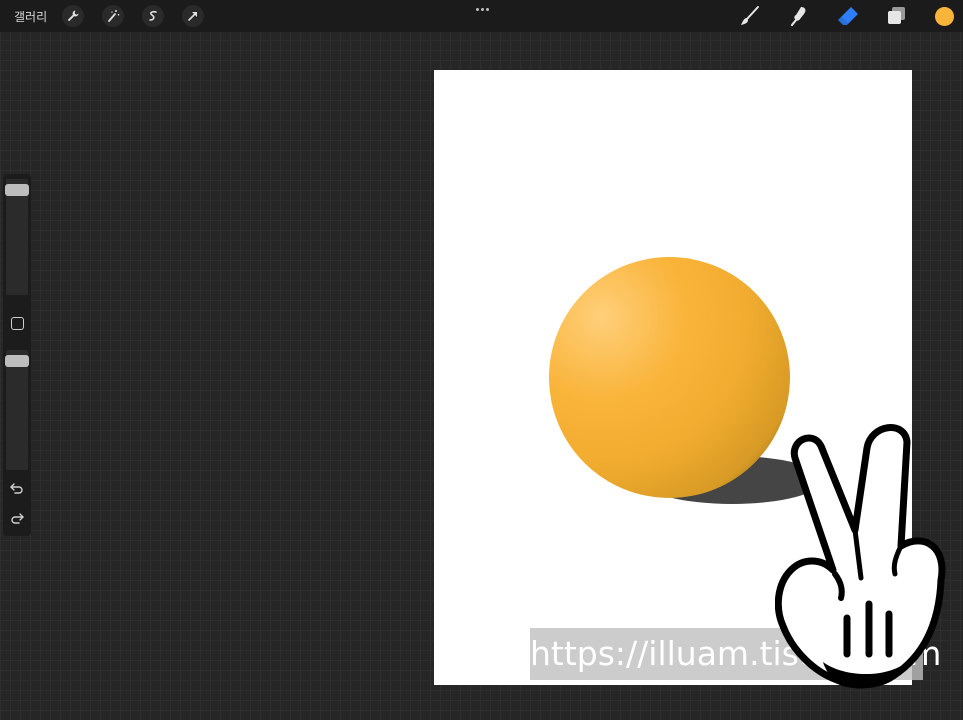 Image resolution: width=963 pixels, height=720 pixels. I want to click on orange-sphere, so click(669, 377).